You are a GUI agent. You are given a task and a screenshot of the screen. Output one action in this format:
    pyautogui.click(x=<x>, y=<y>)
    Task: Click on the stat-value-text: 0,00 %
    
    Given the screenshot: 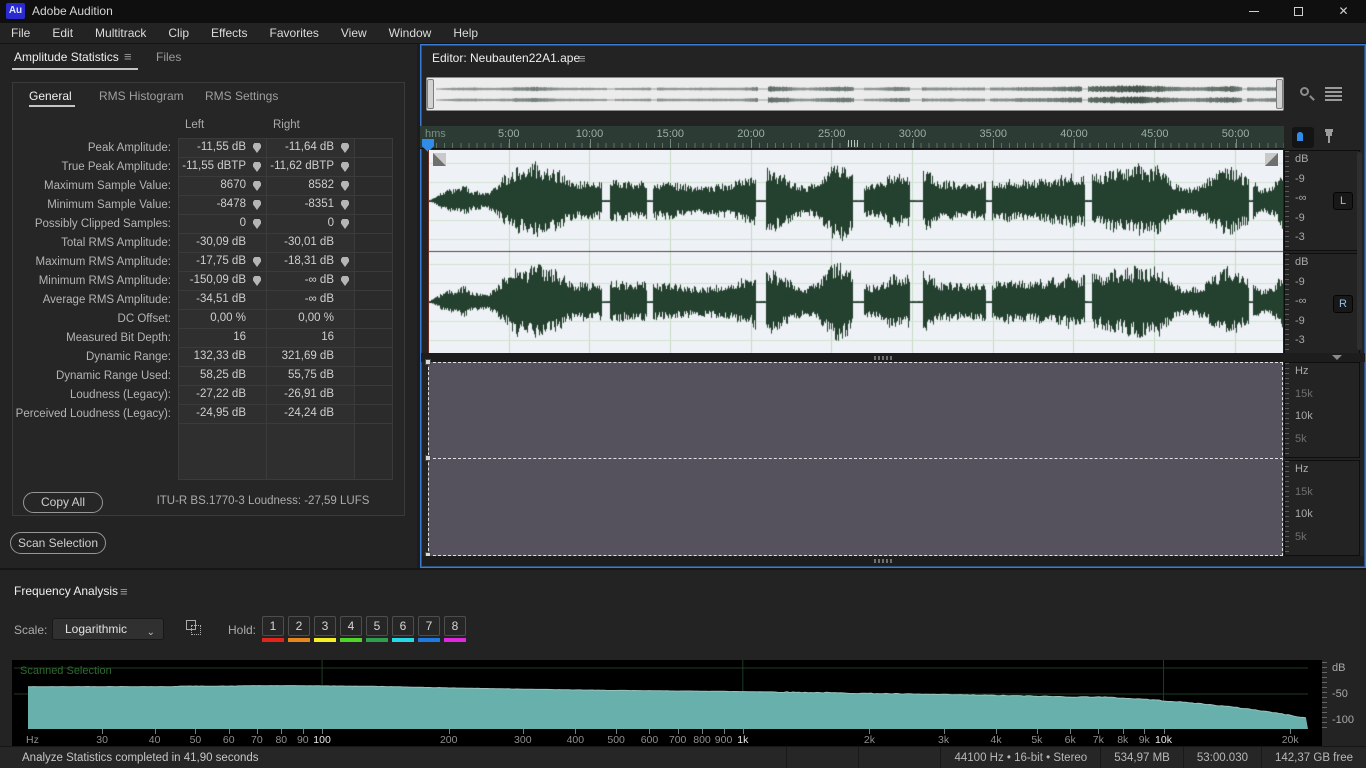 What is the action you would take?
    pyautogui.click(x=228, y=318)
    